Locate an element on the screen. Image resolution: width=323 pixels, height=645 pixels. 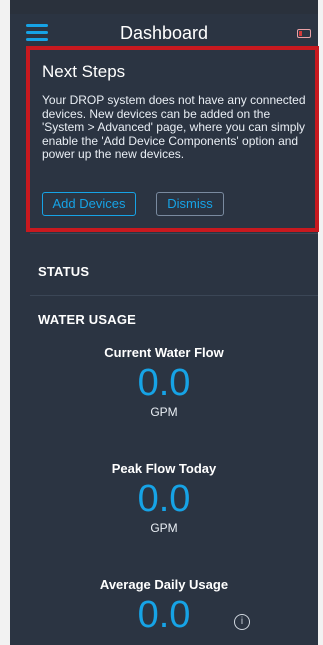
info-icon: i is located at coordinates (242, 622).